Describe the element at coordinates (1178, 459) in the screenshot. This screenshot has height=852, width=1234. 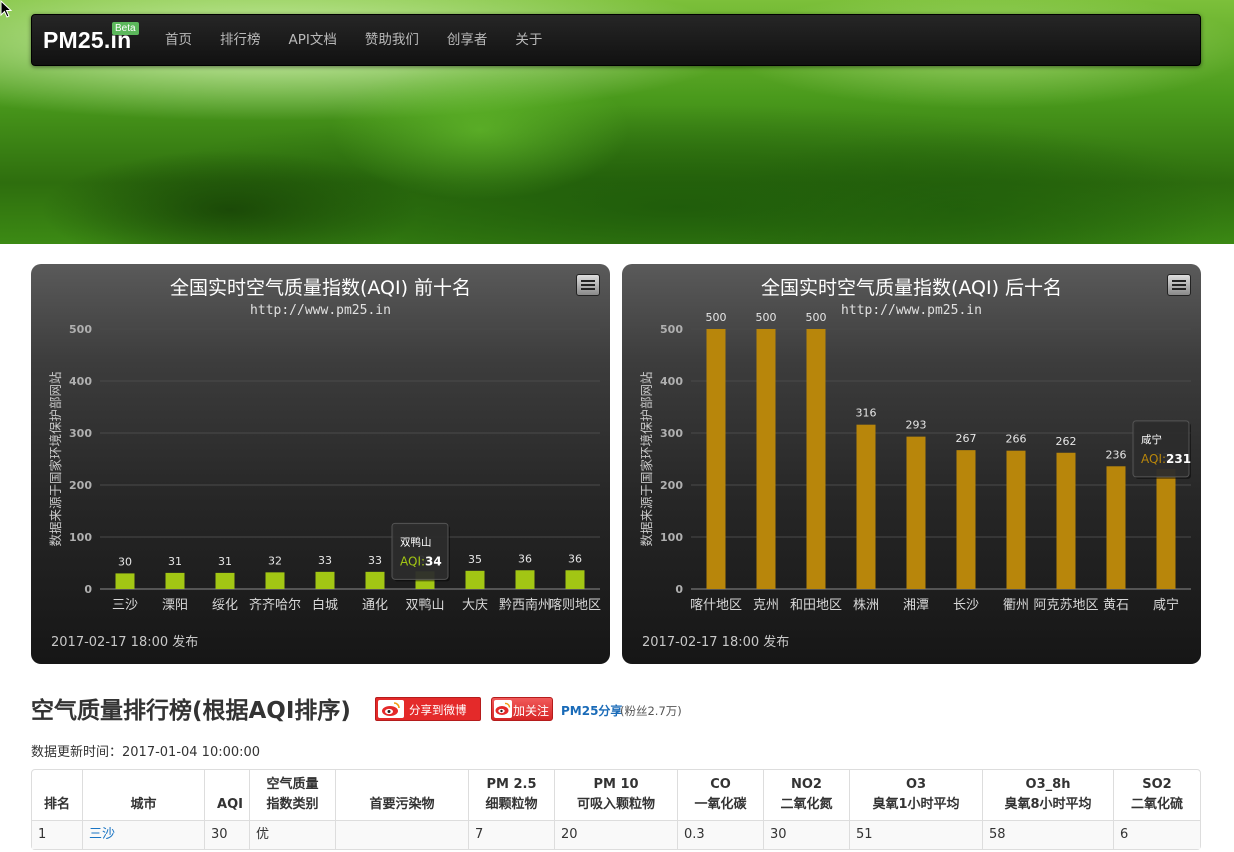
I see `tooltip-number: 231` at that location.